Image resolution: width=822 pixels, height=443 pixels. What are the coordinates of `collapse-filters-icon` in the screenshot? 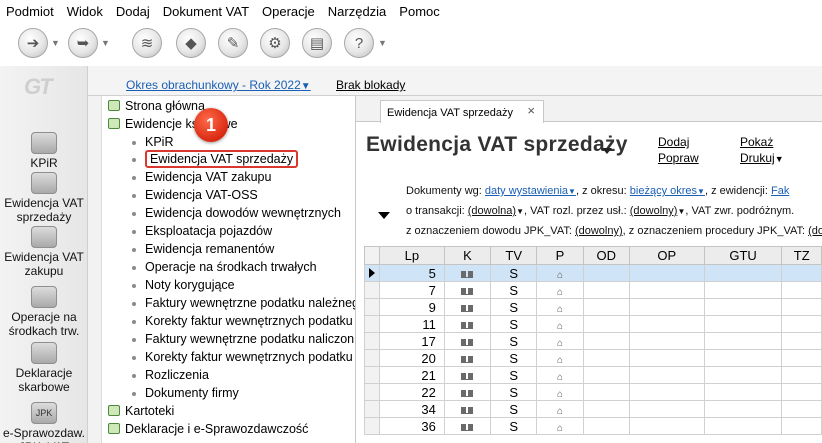 It's located at (384, 215).